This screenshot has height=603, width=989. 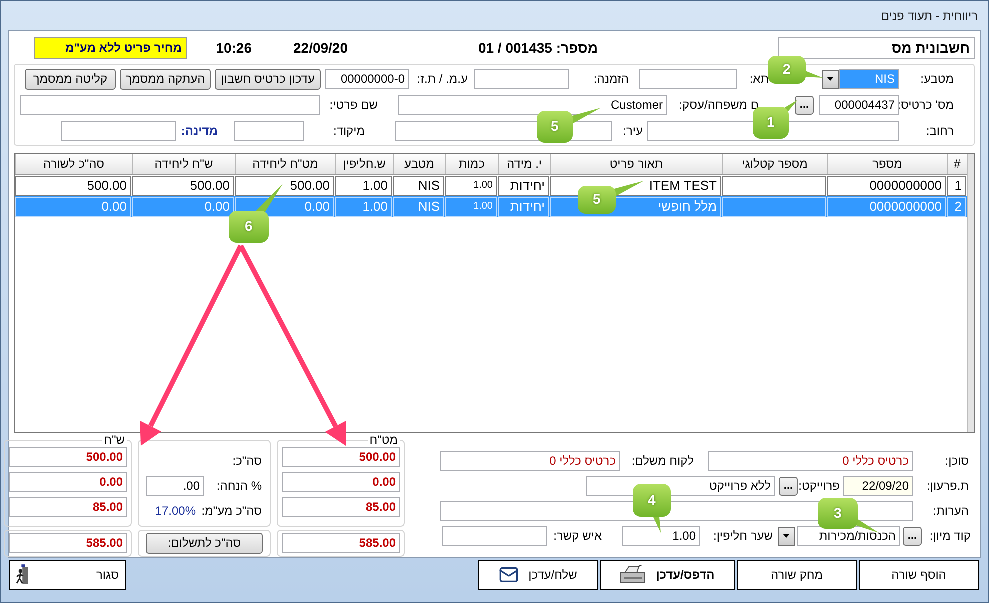 I want to click on column-header: תאור פריט, so click(x=636, y=164).